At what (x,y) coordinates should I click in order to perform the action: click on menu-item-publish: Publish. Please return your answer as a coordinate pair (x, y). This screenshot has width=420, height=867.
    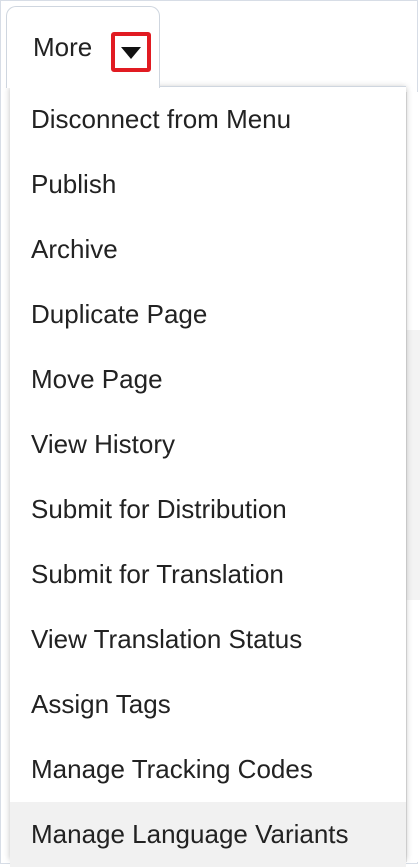
    Looking at the image, I should click on (208, 184).